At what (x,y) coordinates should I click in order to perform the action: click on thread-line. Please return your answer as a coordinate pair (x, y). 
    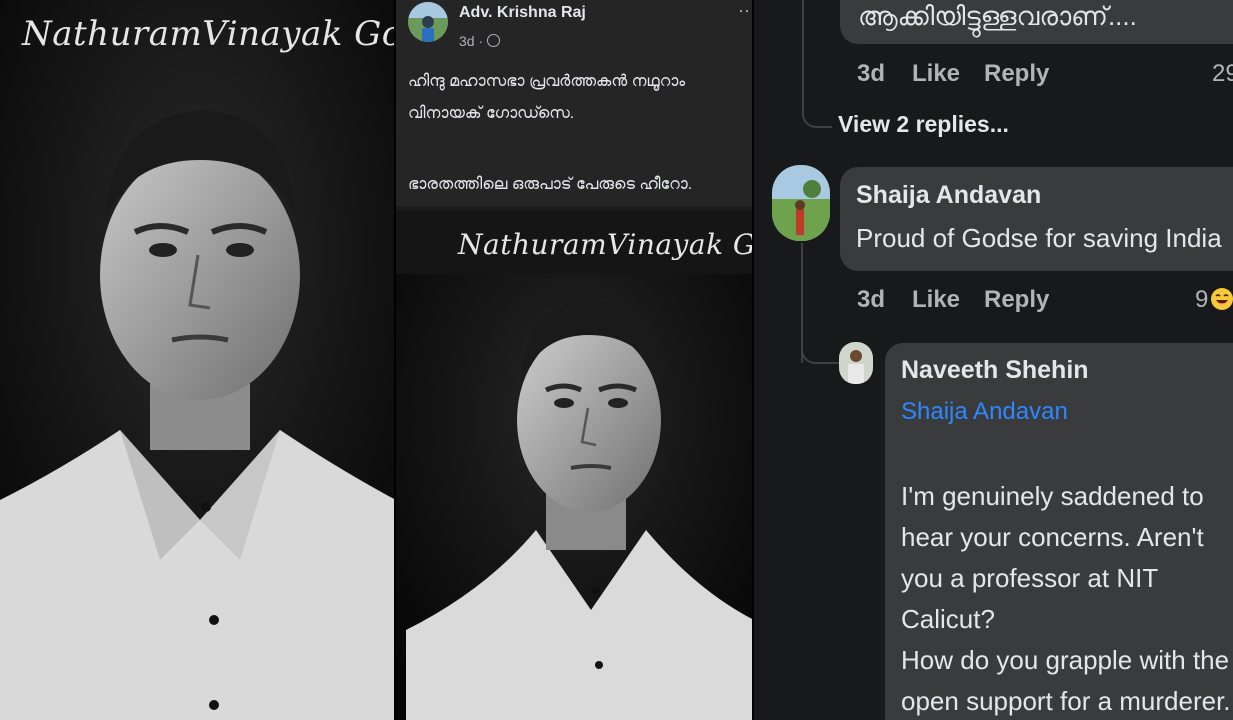
    Looking at the image, I should click on (803, 50).